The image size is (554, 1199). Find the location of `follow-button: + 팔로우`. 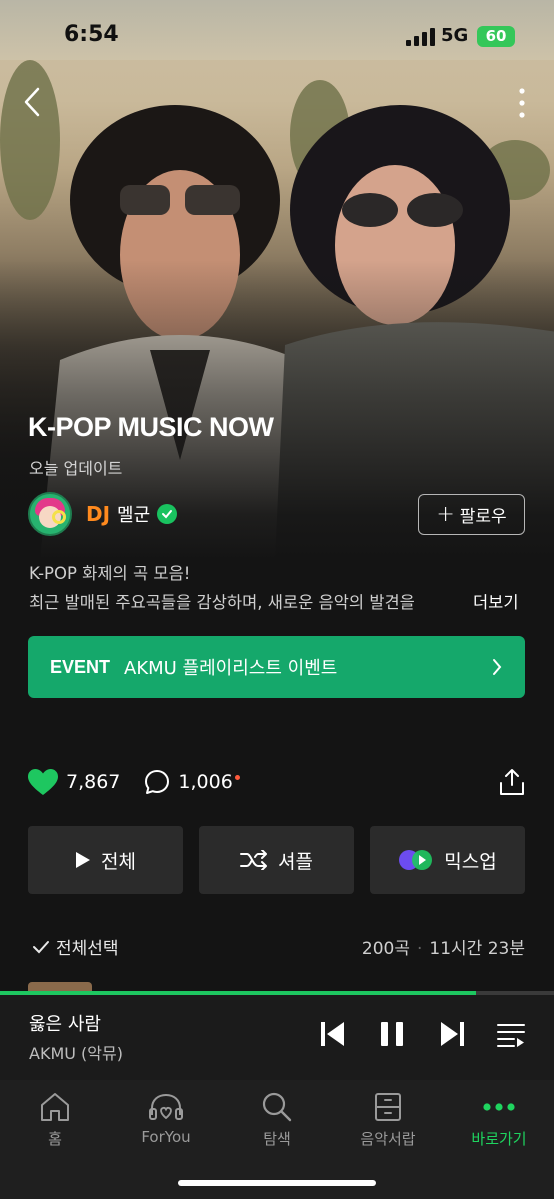

follow-button: + 팔로우 is located at coordinates (471, 514).